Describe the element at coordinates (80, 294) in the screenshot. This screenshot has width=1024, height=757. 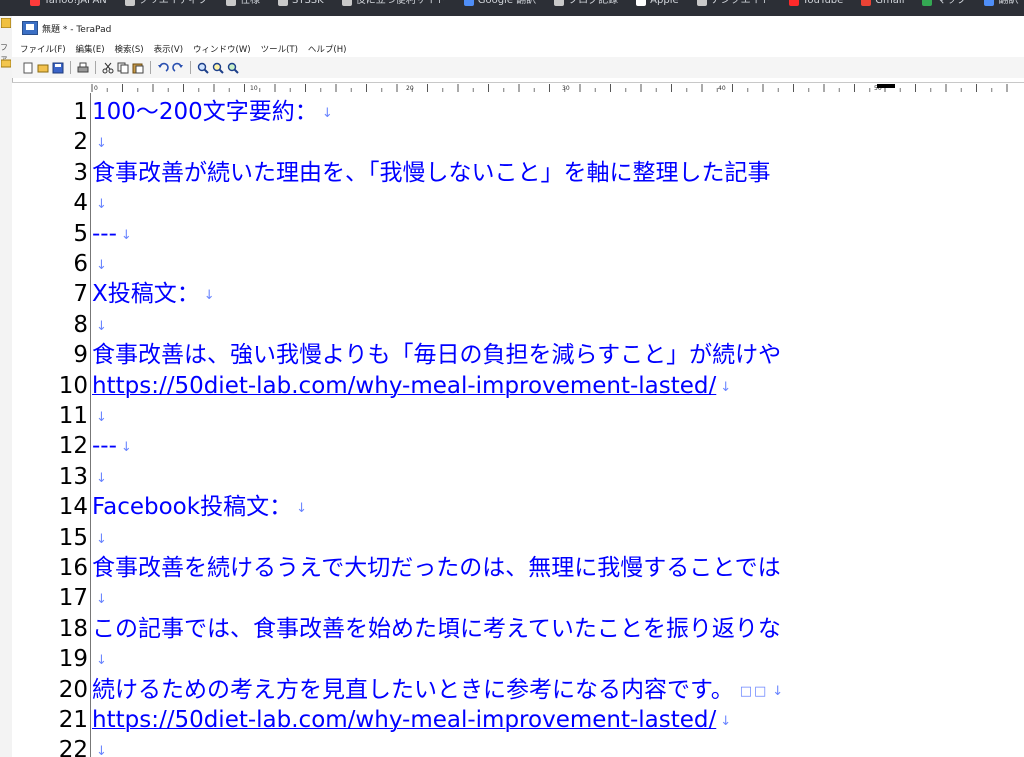
I see `line-number: 7` at that location.